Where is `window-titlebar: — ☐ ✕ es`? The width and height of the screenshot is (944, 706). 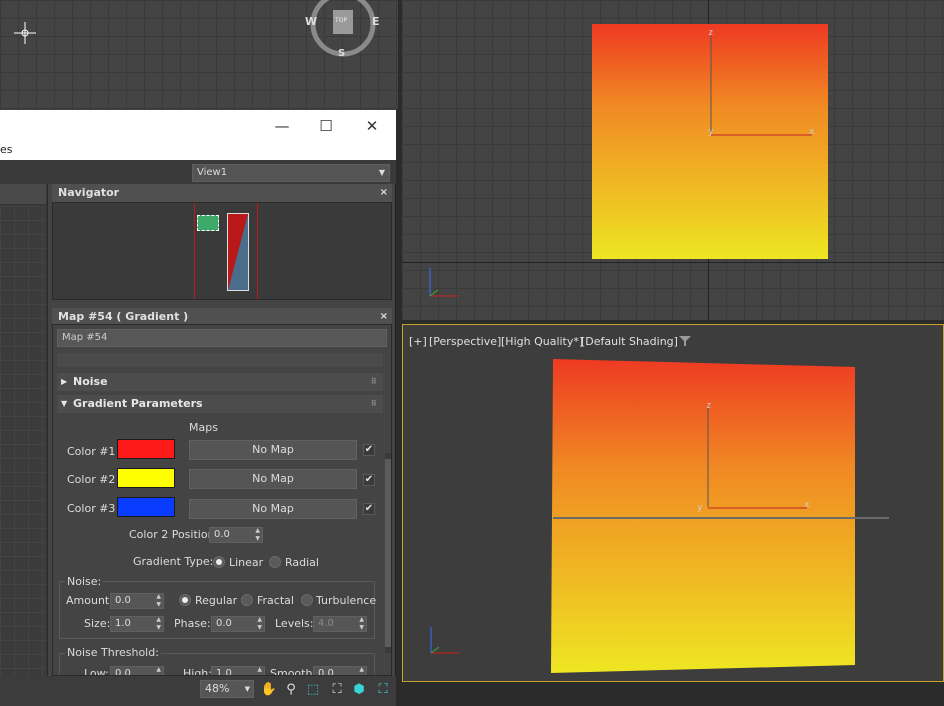
window-titlebar: — ☐ ✕ es is located at coordinates (198, 135).